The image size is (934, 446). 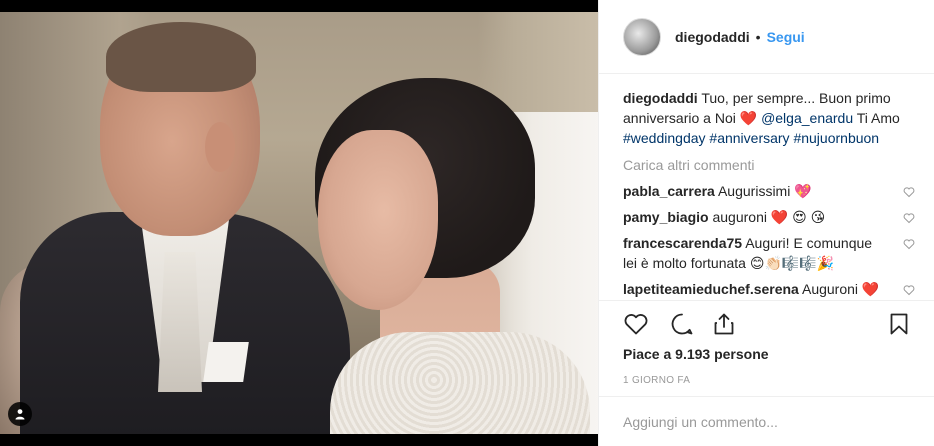 I want to click on post-header: diegodaddi • Segui, so click(x=766, y=37).